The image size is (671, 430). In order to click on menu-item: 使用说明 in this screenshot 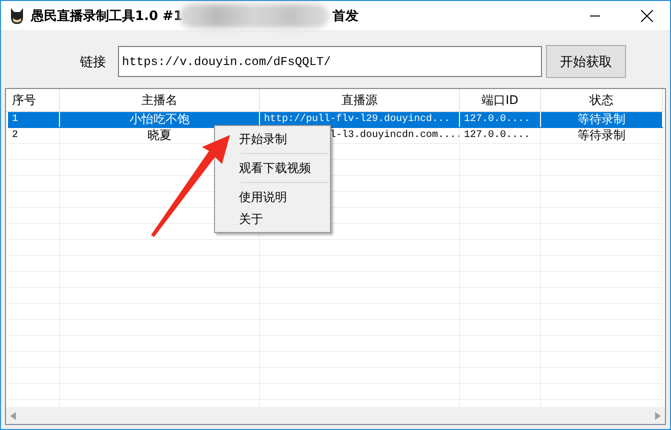, I will do `click(283, 197)`.